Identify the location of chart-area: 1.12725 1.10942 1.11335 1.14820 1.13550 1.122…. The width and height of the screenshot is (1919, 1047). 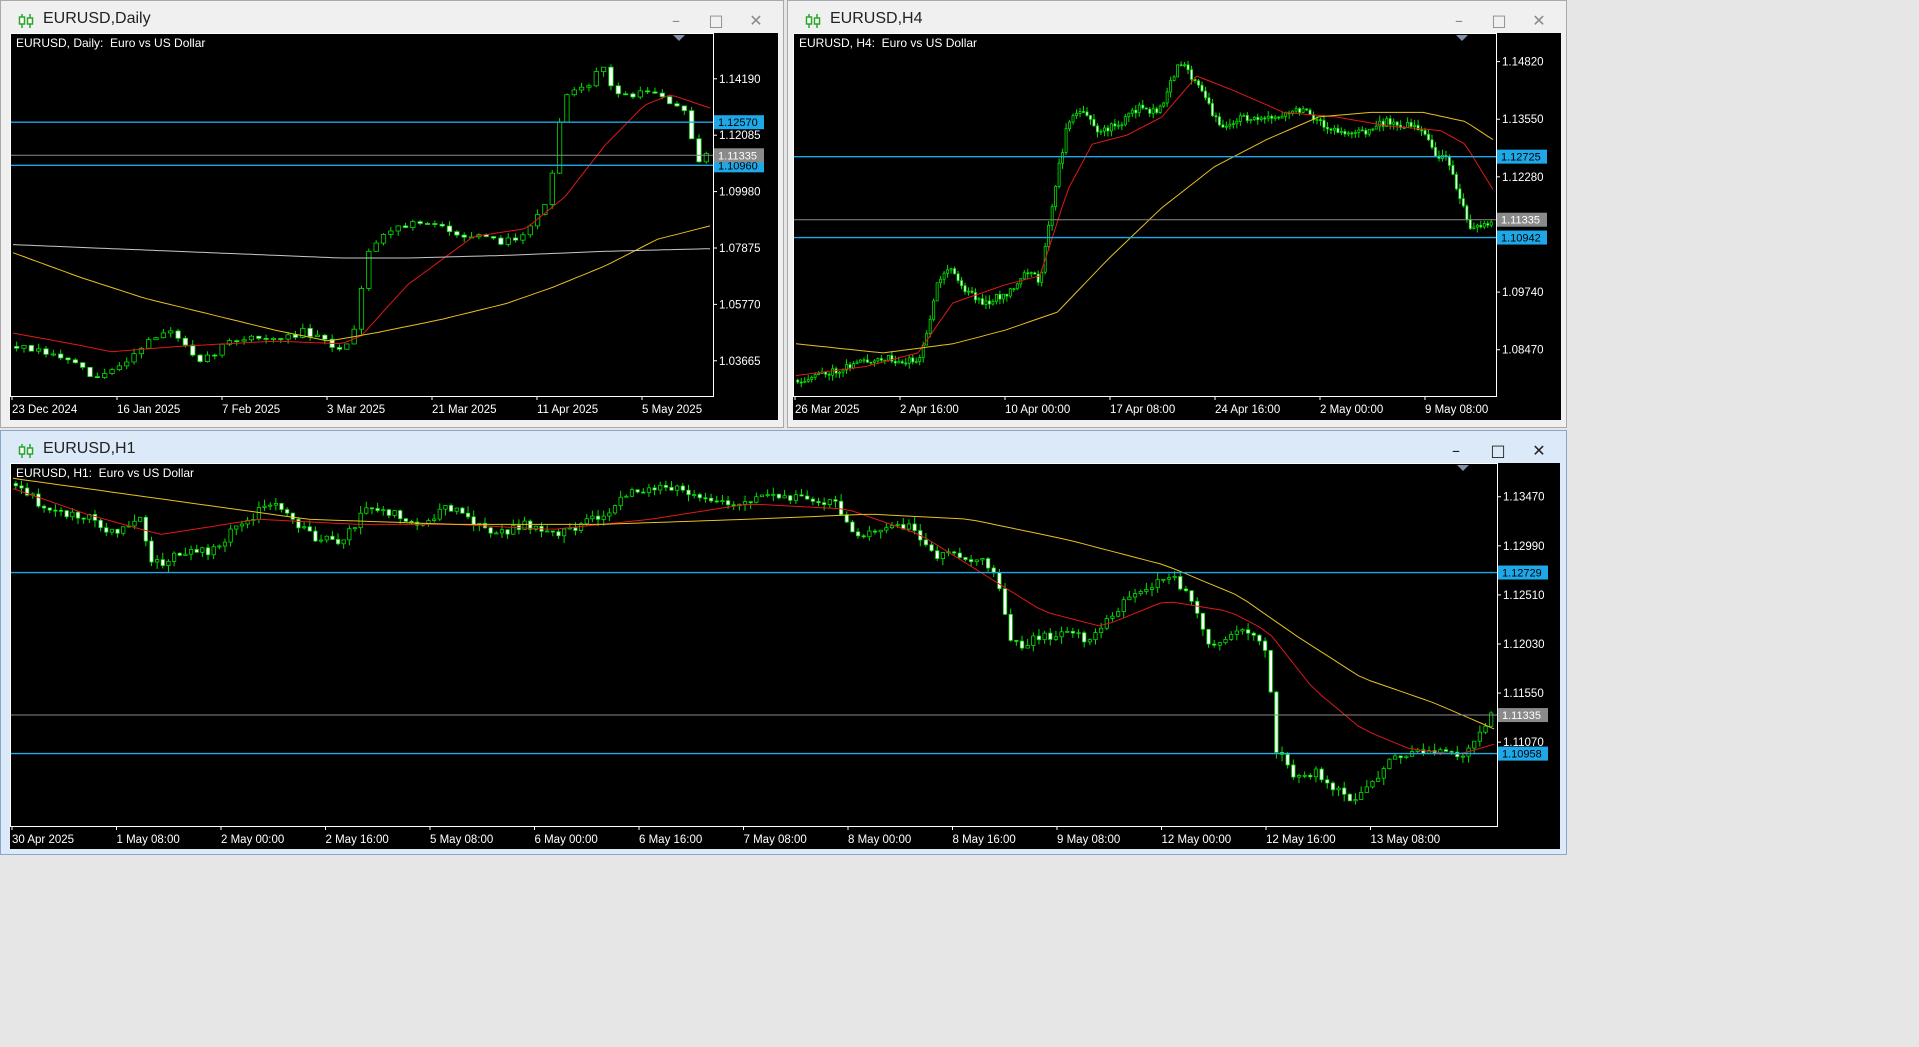
(1177, 226).